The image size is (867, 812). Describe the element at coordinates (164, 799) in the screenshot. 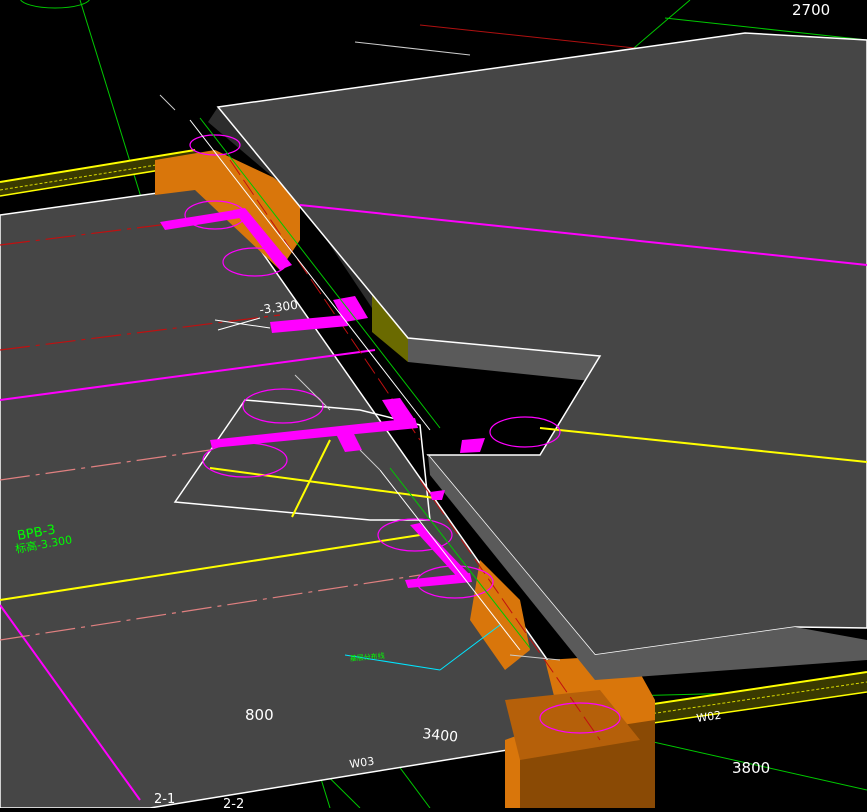

I see `axis-label-2-1: 2-1` at that location.